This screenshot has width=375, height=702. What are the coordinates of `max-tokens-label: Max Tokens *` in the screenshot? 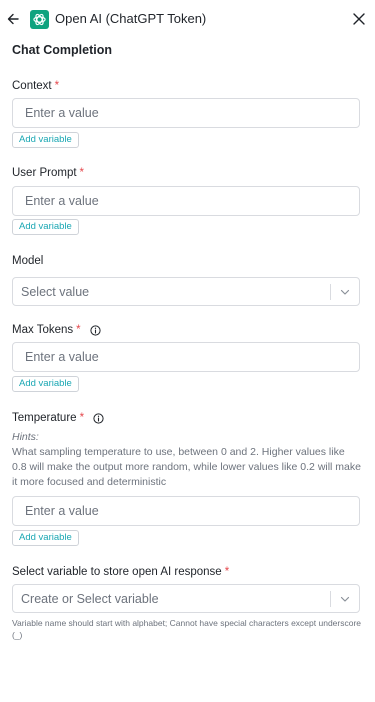 It's located at (56, 330).